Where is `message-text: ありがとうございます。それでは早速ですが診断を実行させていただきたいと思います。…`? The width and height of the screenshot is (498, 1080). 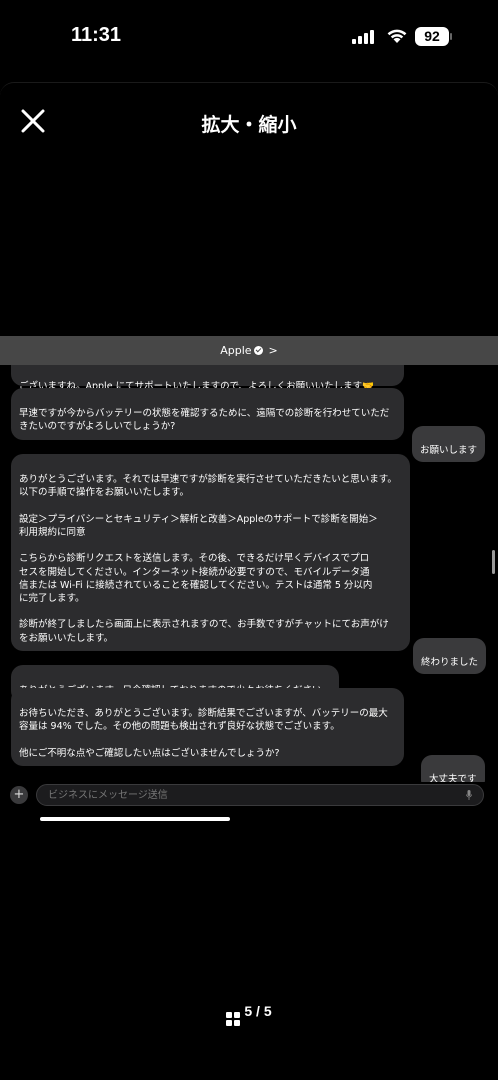
message-text: ありがとうございます。それでは早速ですが診断を実行させていただきたいと思います。… is located at coordinates (208, 559).